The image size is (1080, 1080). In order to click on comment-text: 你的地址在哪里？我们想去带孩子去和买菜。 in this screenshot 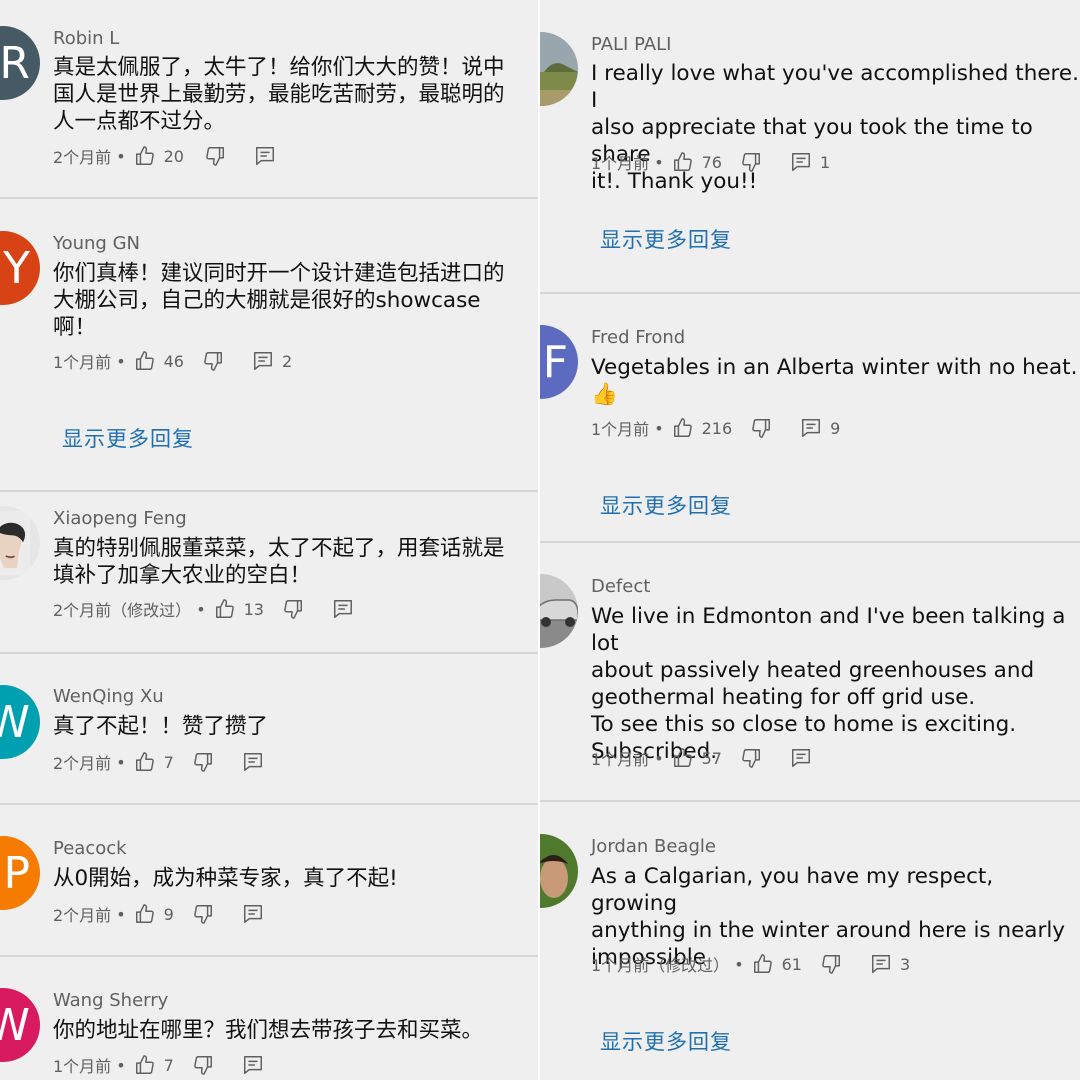, I will do `click(268, 1030)`.